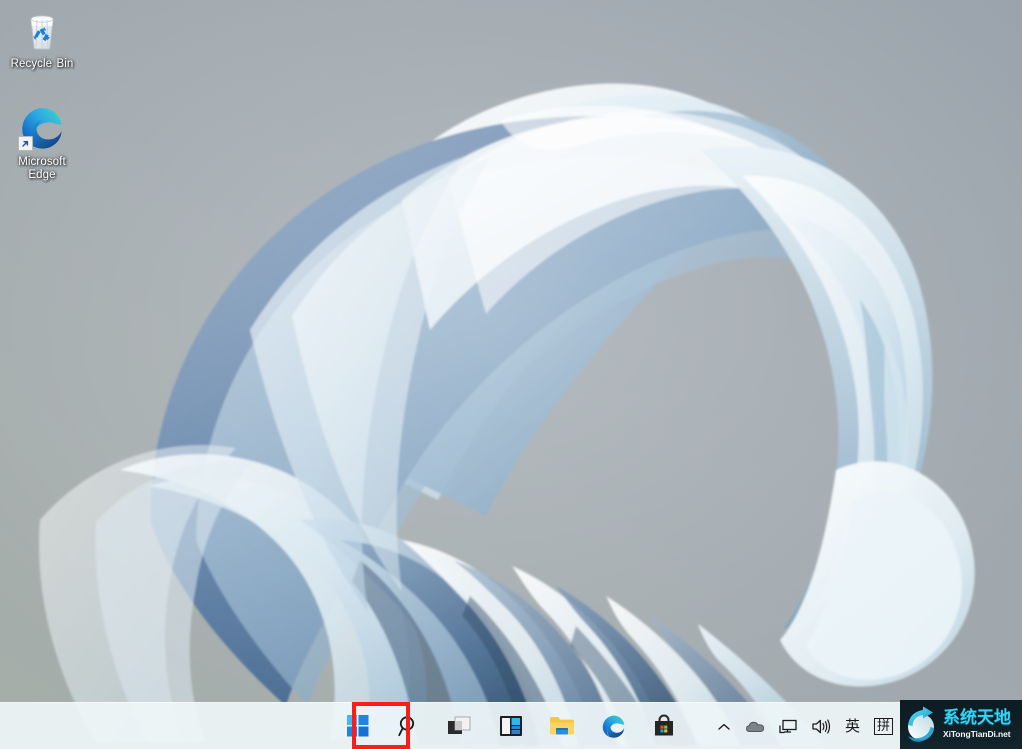  Describe the element at coordinates (460, 726) in the screenshot. I see `task-view-button` at that location.